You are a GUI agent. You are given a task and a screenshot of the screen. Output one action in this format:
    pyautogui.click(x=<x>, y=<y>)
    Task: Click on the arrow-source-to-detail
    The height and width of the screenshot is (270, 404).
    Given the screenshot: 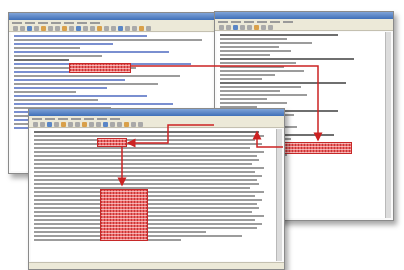 What is the action you would take?
    pyautogui.click(x=226, y=103)
    